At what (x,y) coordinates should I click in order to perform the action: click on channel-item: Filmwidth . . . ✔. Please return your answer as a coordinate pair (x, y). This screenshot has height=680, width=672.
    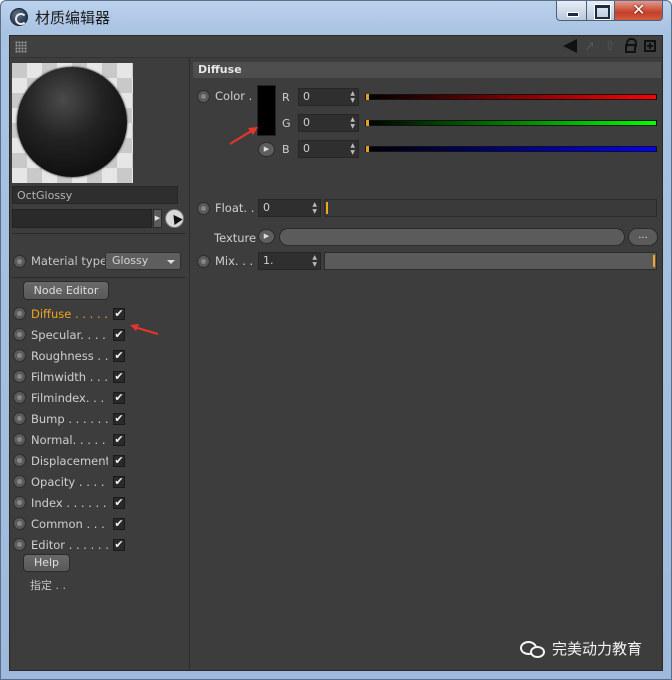
    Looking at the image, I should click on (69, 376).